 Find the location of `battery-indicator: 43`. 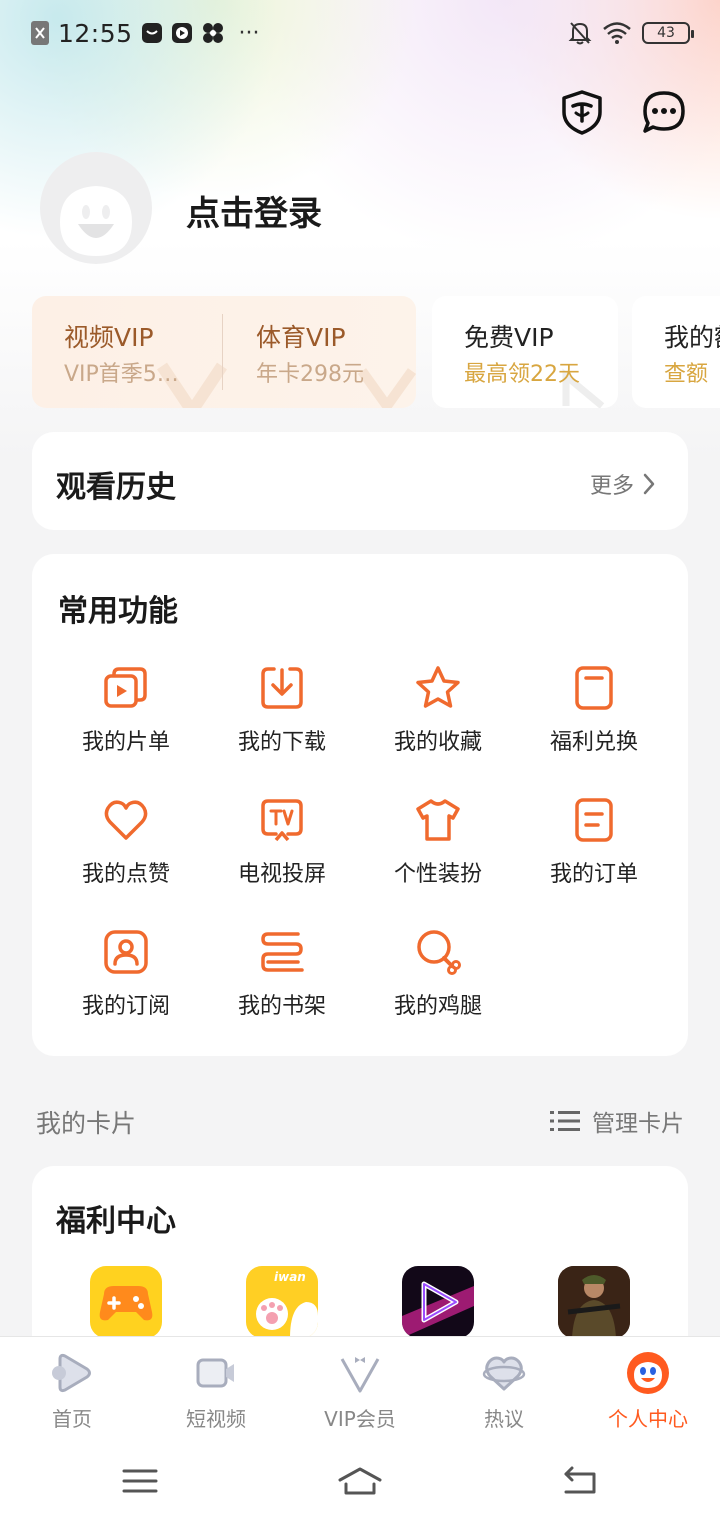

battery-indicator: 43 is located at coordinates (668, 33).